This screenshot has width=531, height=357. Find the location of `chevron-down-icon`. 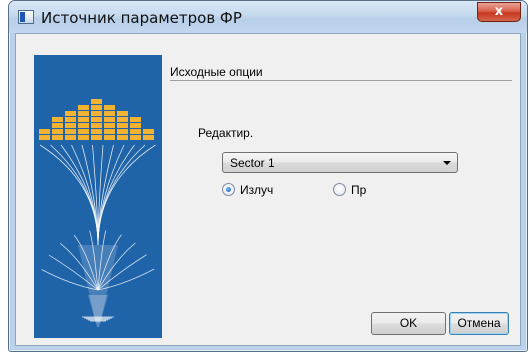

chevron-down-icon is located at coordinates (447, 163).